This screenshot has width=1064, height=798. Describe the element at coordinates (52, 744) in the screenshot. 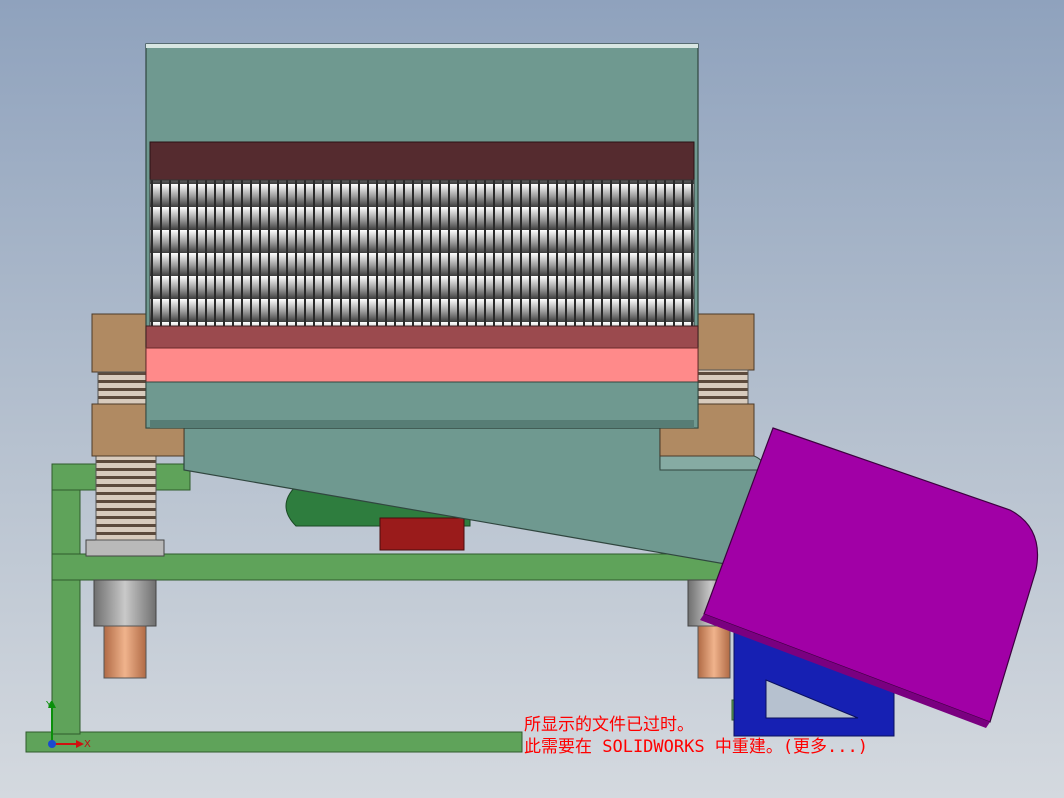

I see `origin-dot` at that location.